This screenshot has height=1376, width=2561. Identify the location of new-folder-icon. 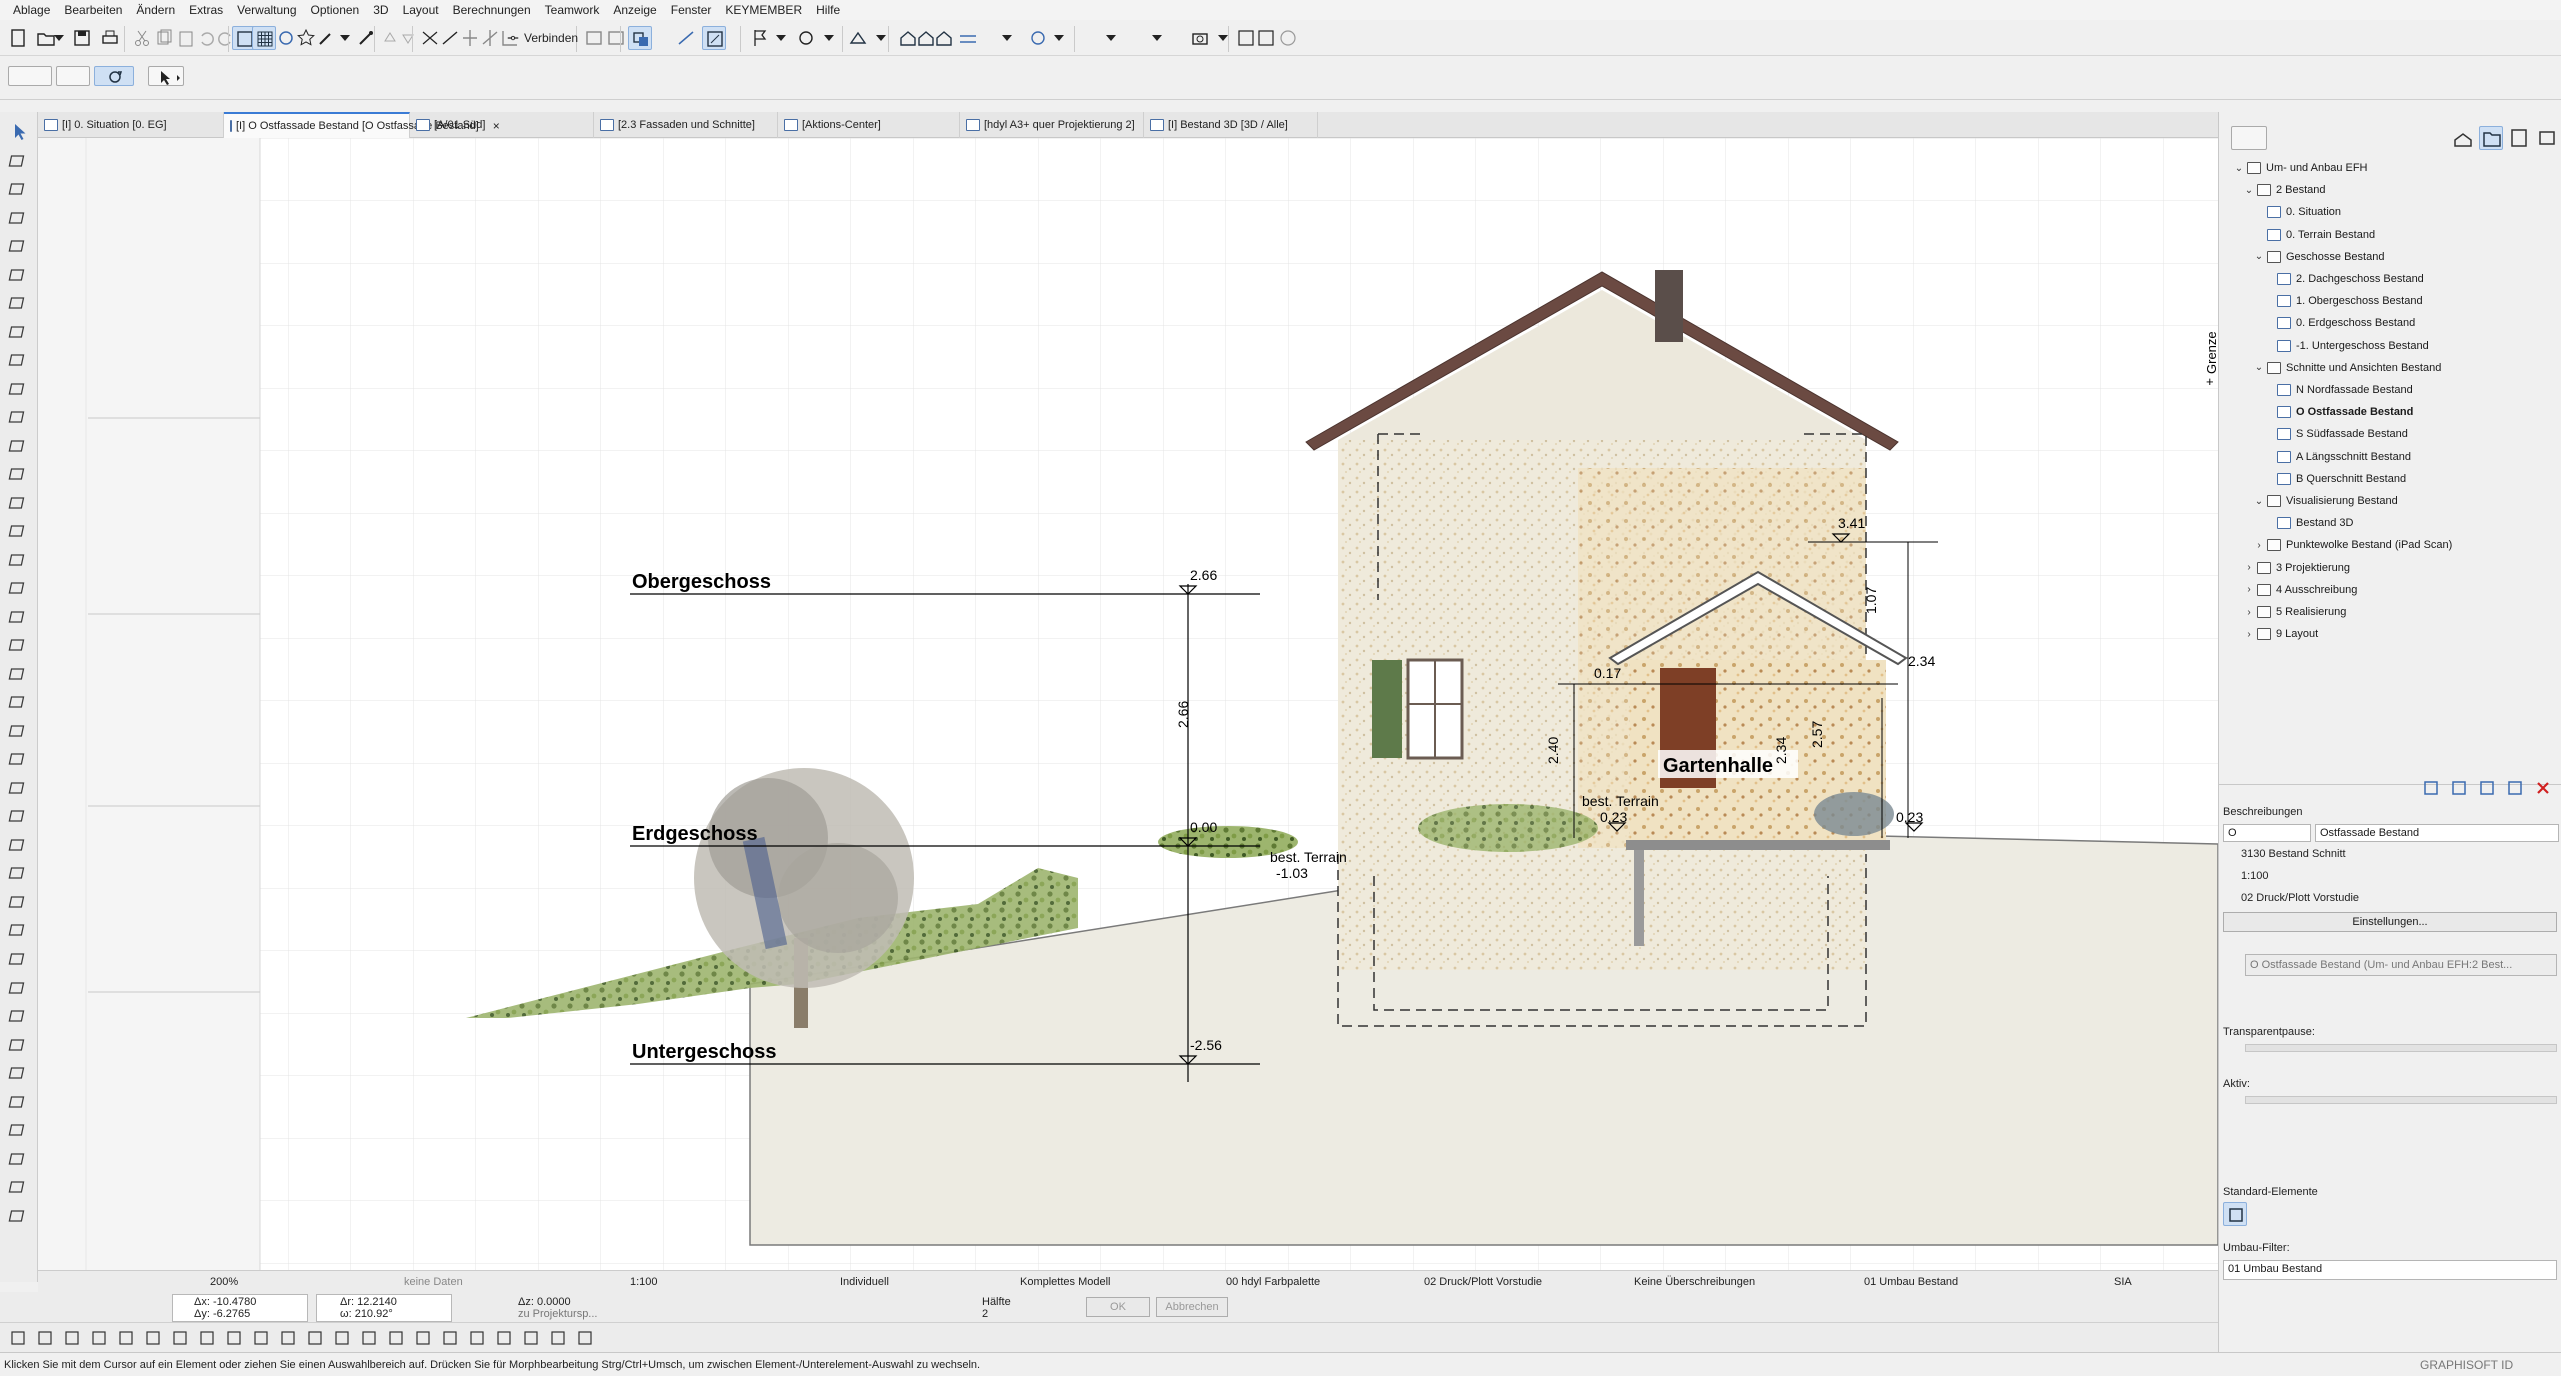
(2459, 788).